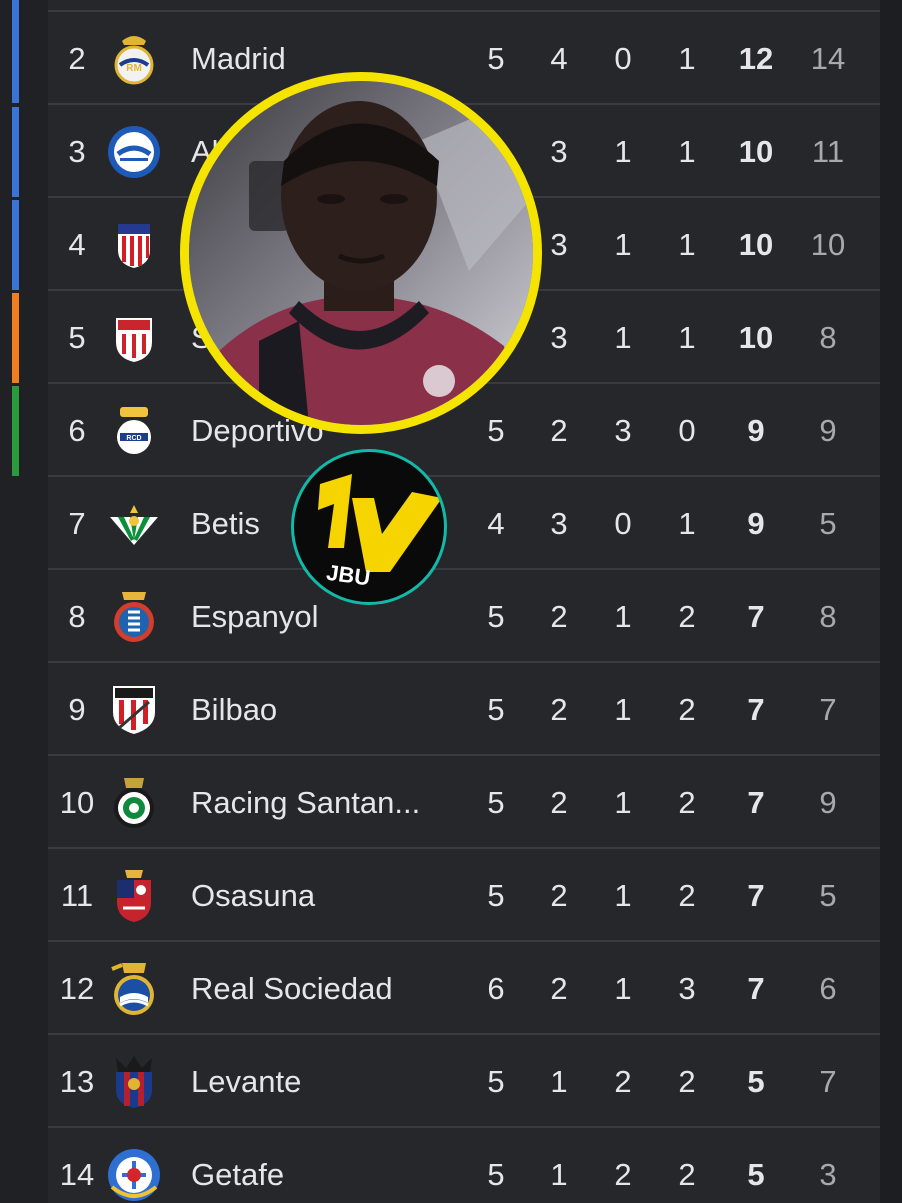 Image resolution: width=902 pixels, height=1203 pixels. What do you see at coordinates (246, 1081) in the screenshot?
I see `team-name: Levante` at bounding box center [246, 1081].